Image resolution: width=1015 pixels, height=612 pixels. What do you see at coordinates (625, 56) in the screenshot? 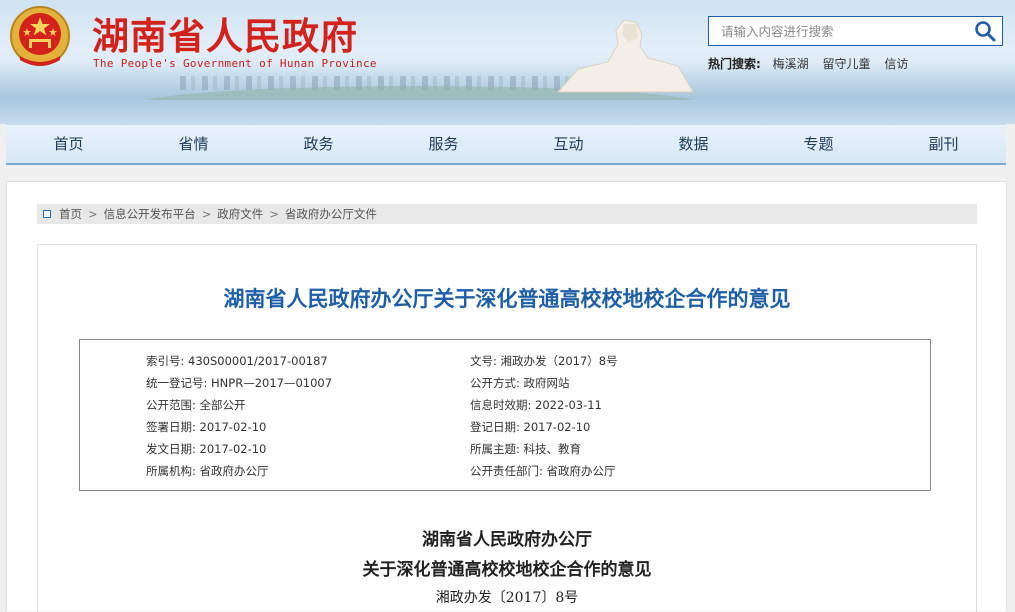
I see `statue-image` at bounding box center [625, 56].